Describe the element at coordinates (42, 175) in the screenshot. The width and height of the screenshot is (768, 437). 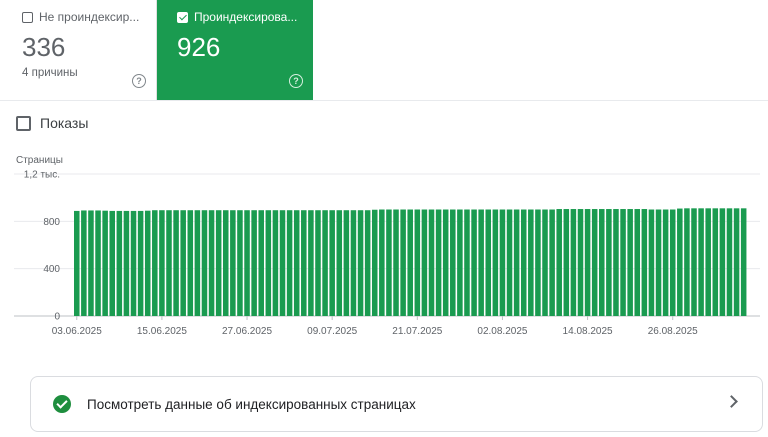
I see `y-tick-label: 1,2 тыс.` at that location.